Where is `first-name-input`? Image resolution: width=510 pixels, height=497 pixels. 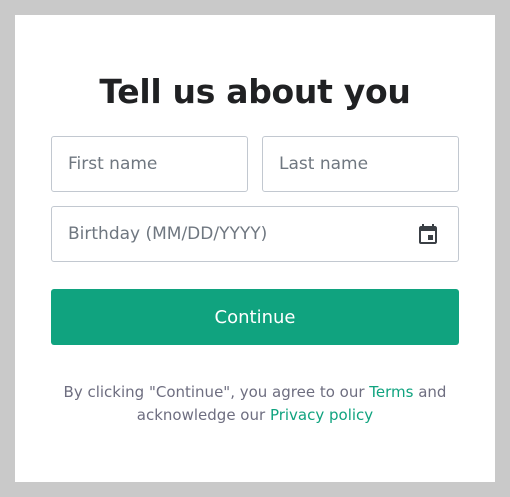
first-name-input is located at coordinates (149, 164).